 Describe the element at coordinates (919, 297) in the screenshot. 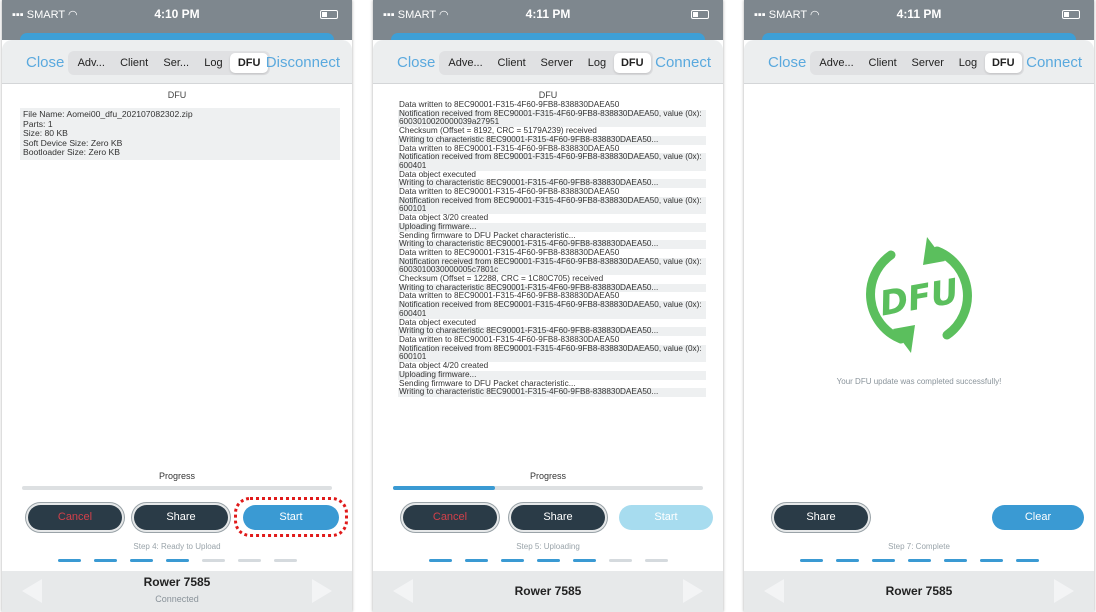

I see `dfu-logo-text: DFU` at that location.